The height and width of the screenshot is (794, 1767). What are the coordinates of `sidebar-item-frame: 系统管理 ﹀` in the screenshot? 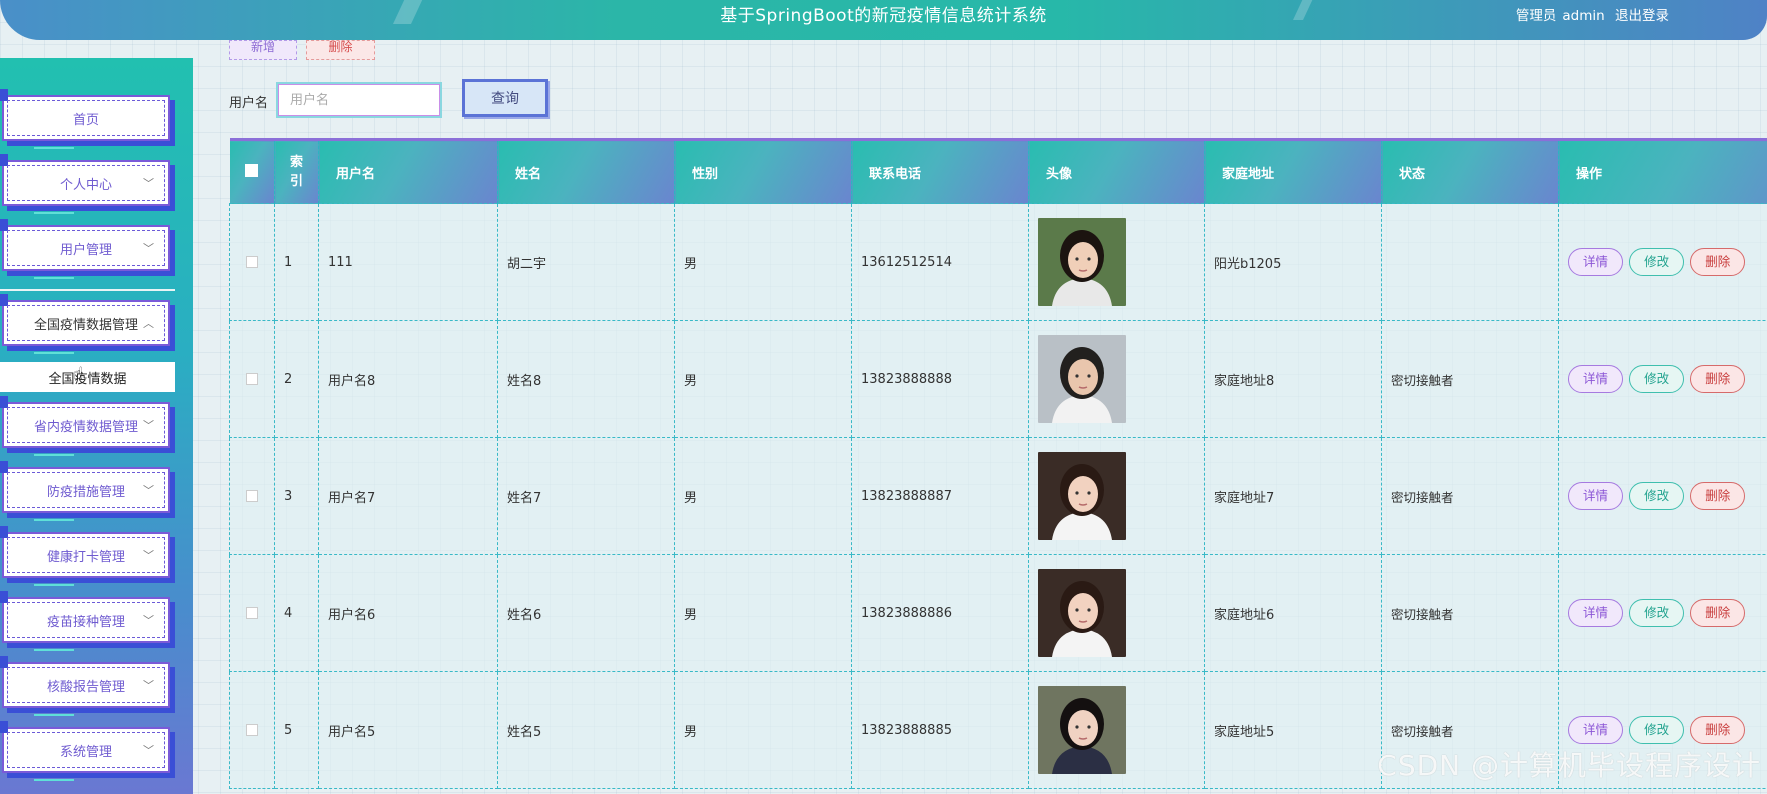 It's located at (86, 750).